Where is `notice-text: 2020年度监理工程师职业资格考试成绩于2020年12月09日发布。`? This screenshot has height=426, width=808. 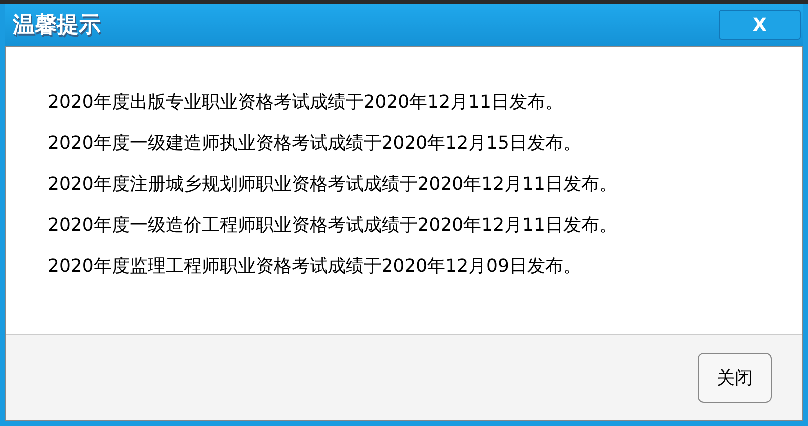
notice-text: 2020年度监理工程师职业资格考试成绩于2020年12月09日发布。 is located at coordinates (315, 267).